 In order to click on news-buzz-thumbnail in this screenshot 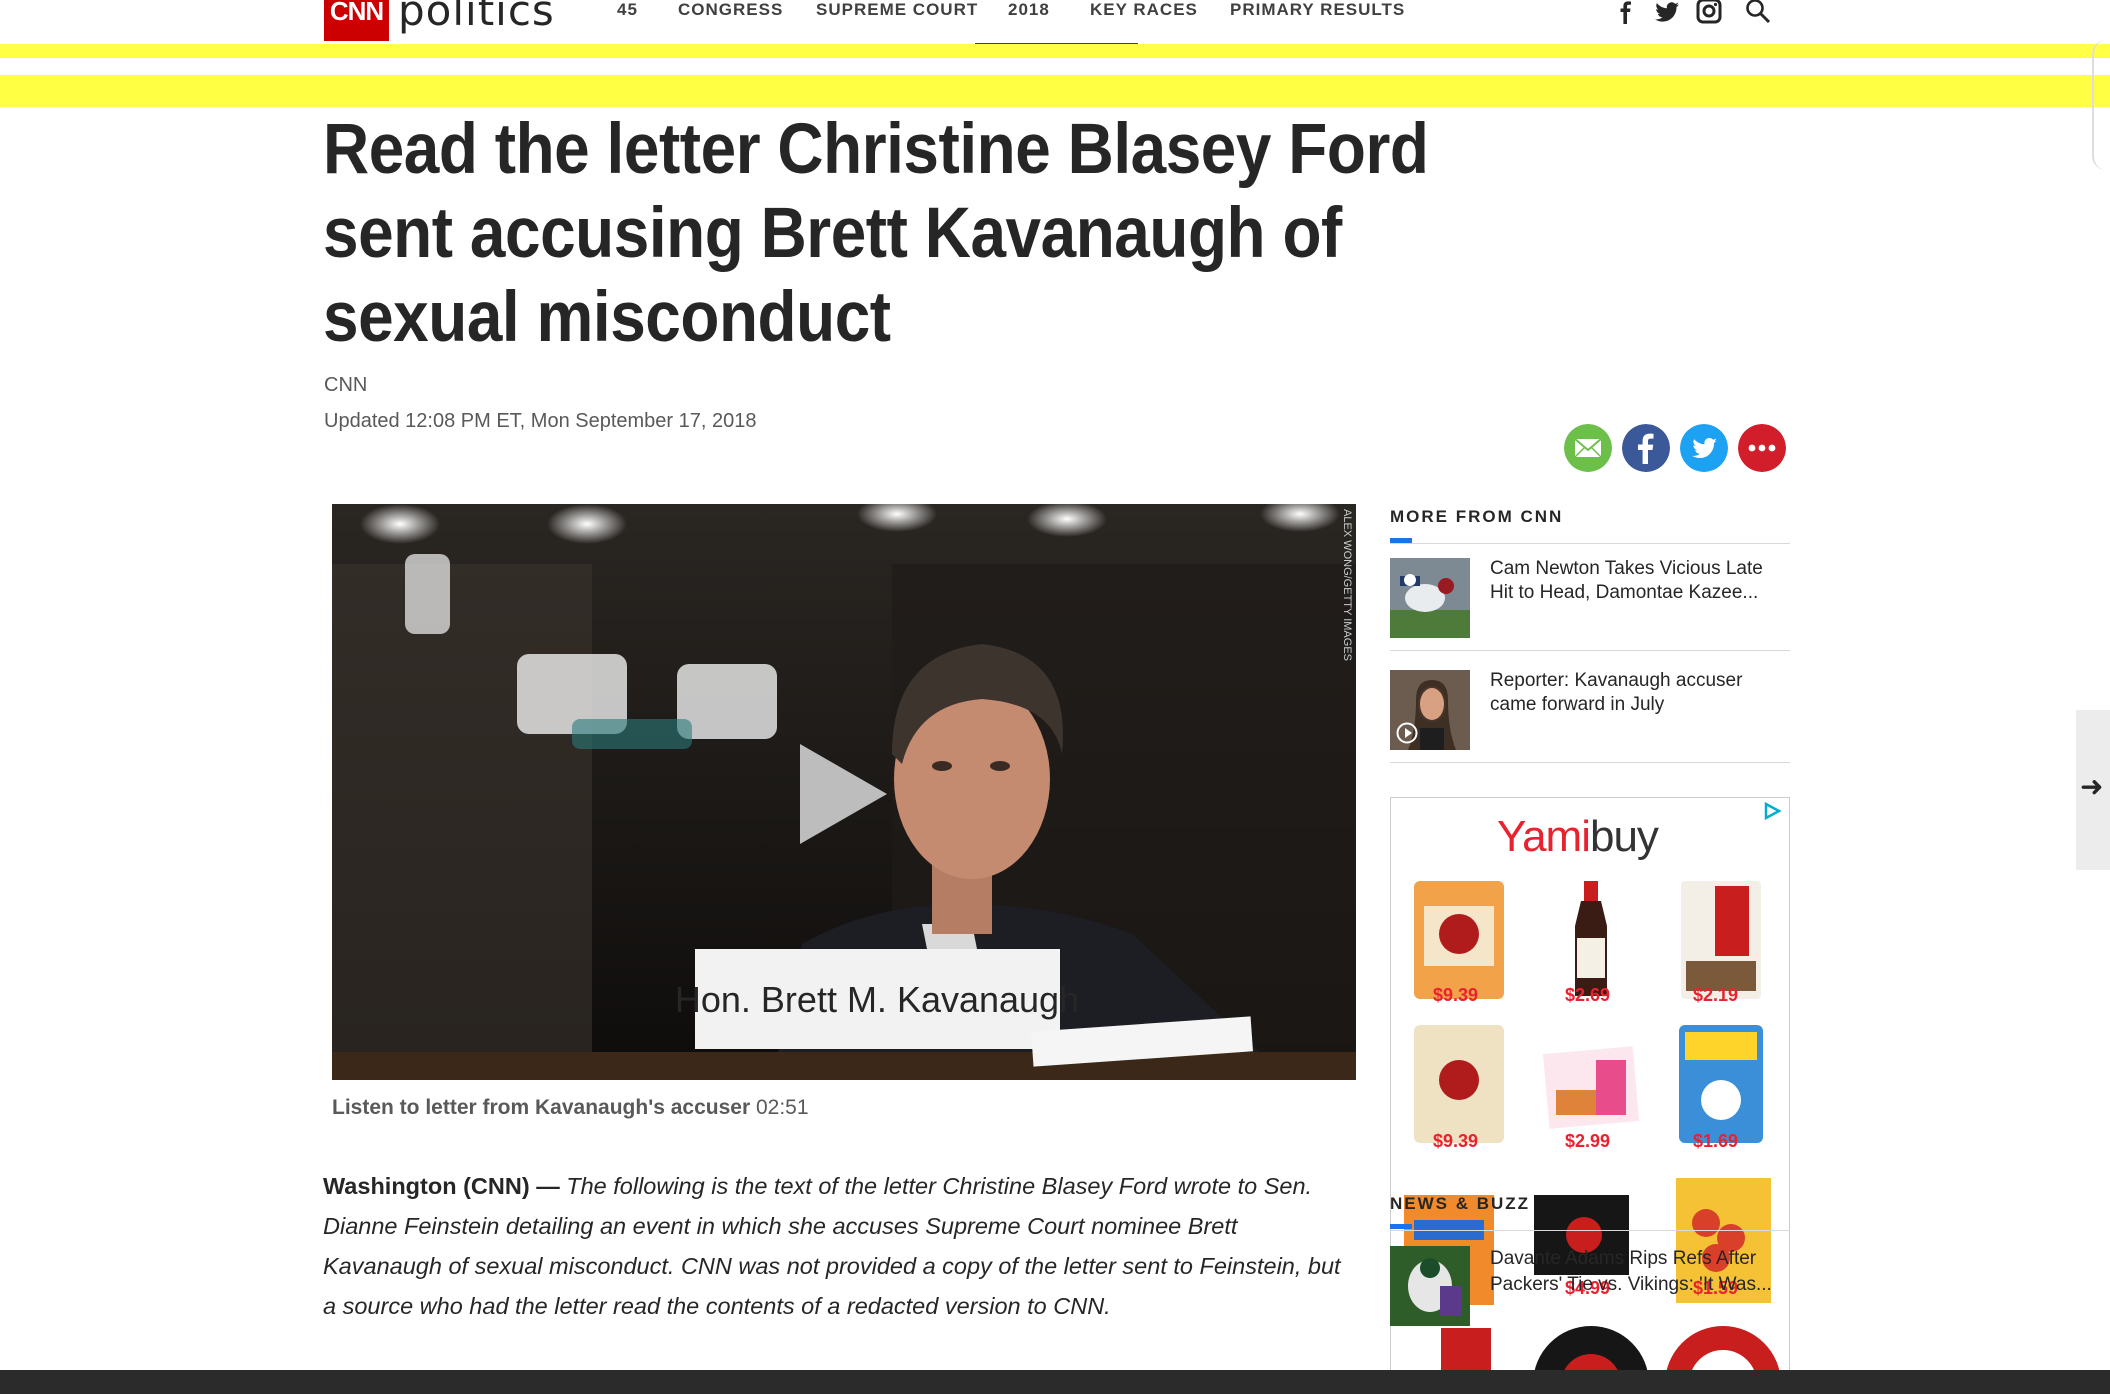, I will do `click(1430, 1286)`.